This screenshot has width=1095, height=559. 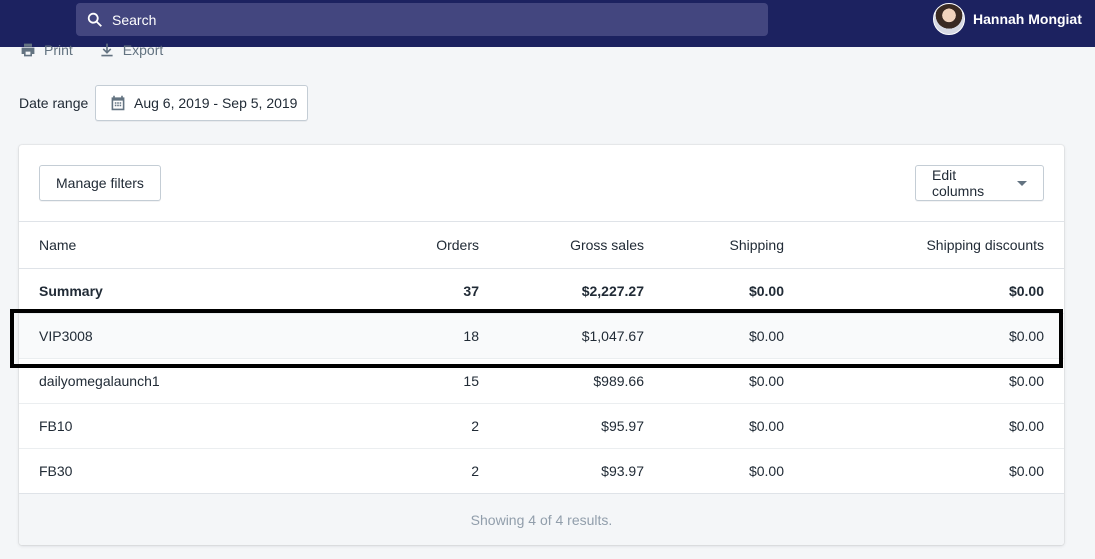 What do you see at coordinates (622, 471) in the screenshot?
I see `cell-gross-sales: $93.97` at bounding box center [622, 471].